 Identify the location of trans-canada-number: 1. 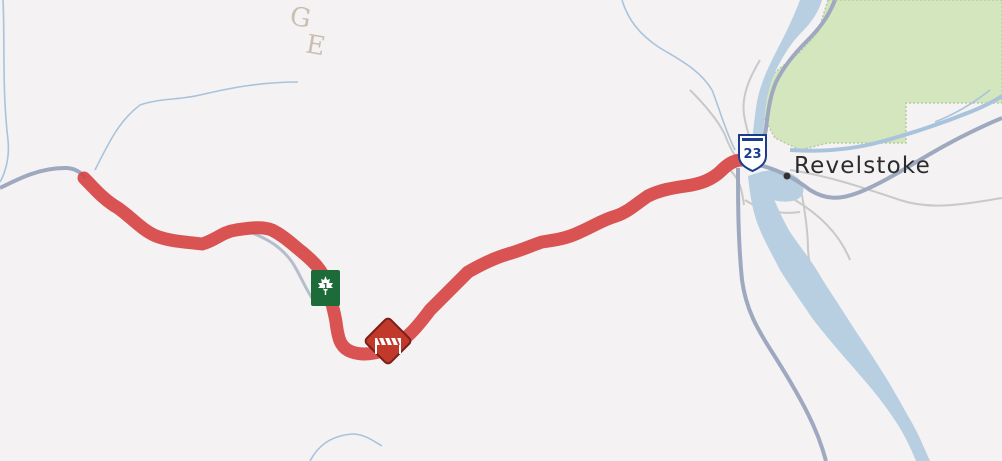
(326, 286).